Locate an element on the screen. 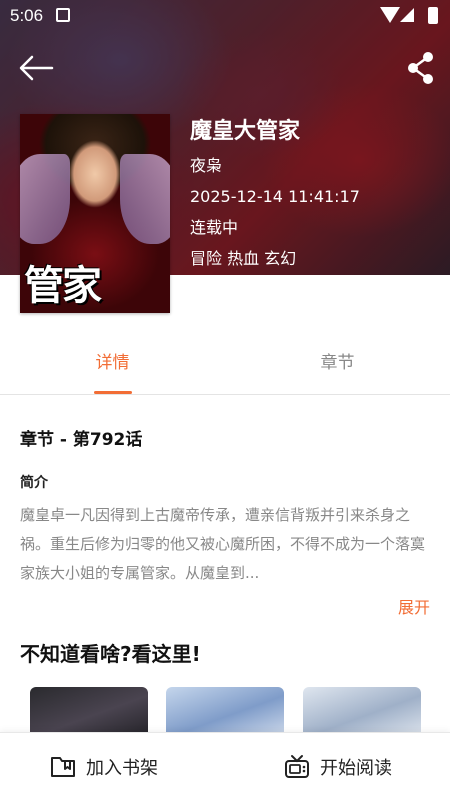  battery-icon is located at coordinates (433, 15).